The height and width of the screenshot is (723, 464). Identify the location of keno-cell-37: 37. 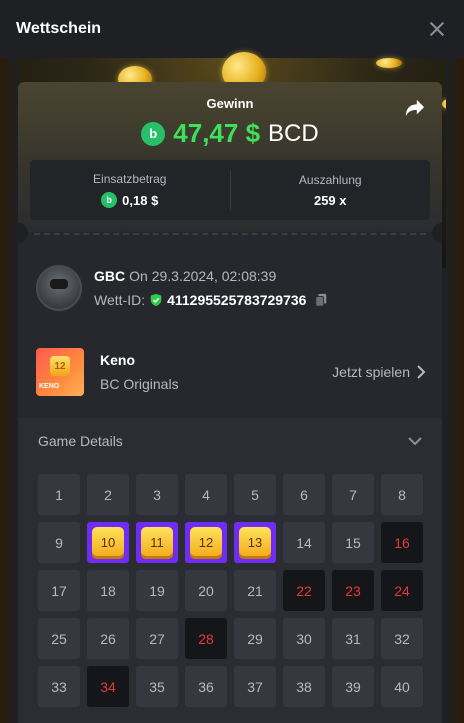
(255, 686).